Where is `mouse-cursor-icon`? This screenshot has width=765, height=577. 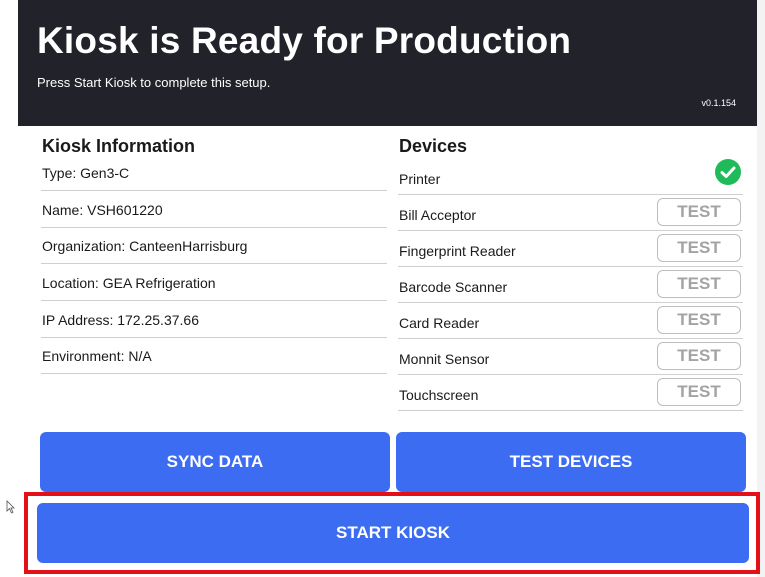 mouse-cursor-icon is located at coordinates (10, 507).